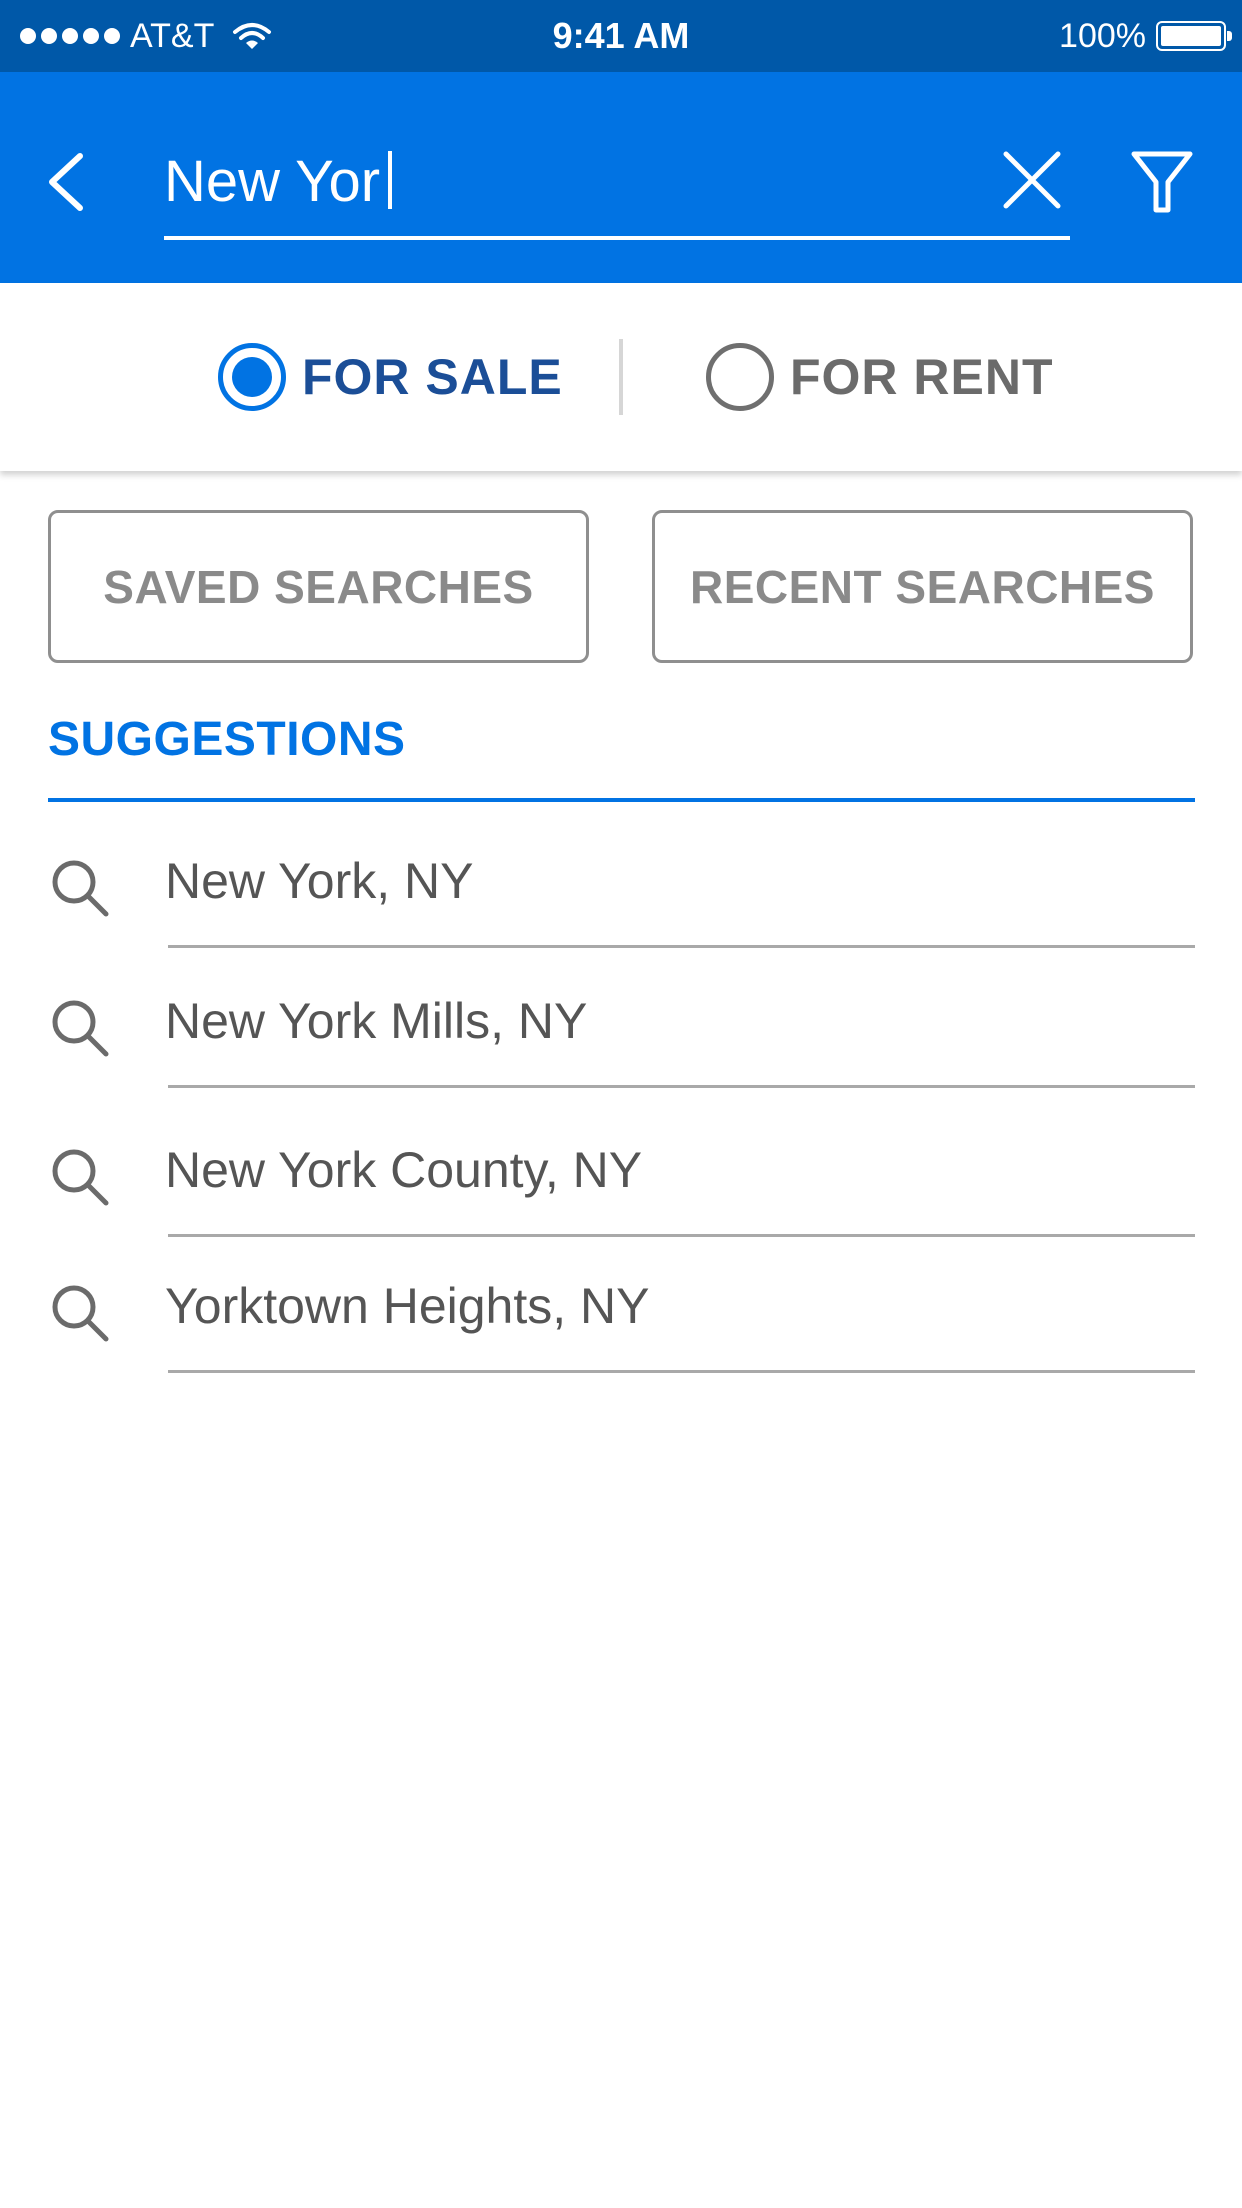 Image resolution: width=1242 pixels, height=2208 pixels. What do you see at coordinates (376, 1021) in the screenshot?
I see `suggestion-label: New York Mills, NY` at bounding box center [376, 1021].